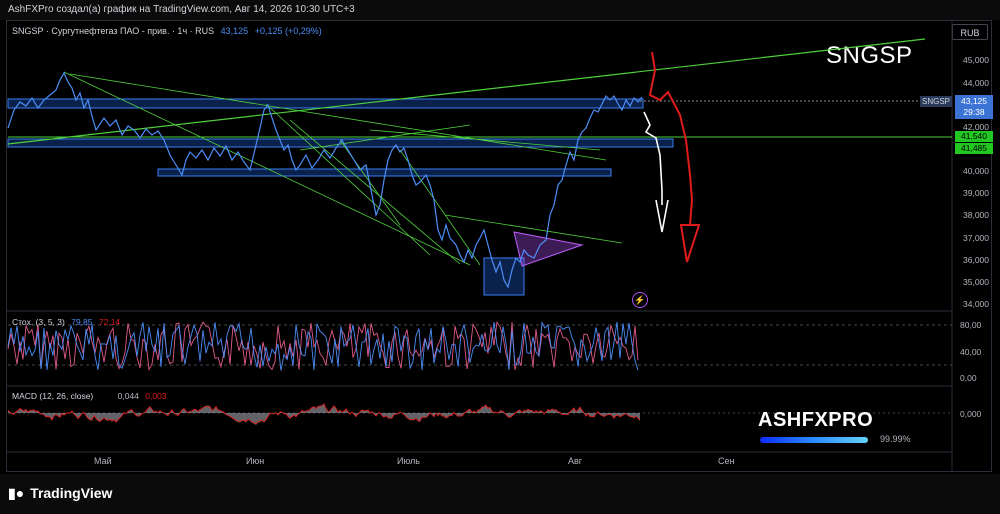 The height and width of the screenshot is (514, 1000). What do you see at coordinates (128, 396) in the screenshot?
I see `macd-value: 0,044` at bounding box center [128, 396].